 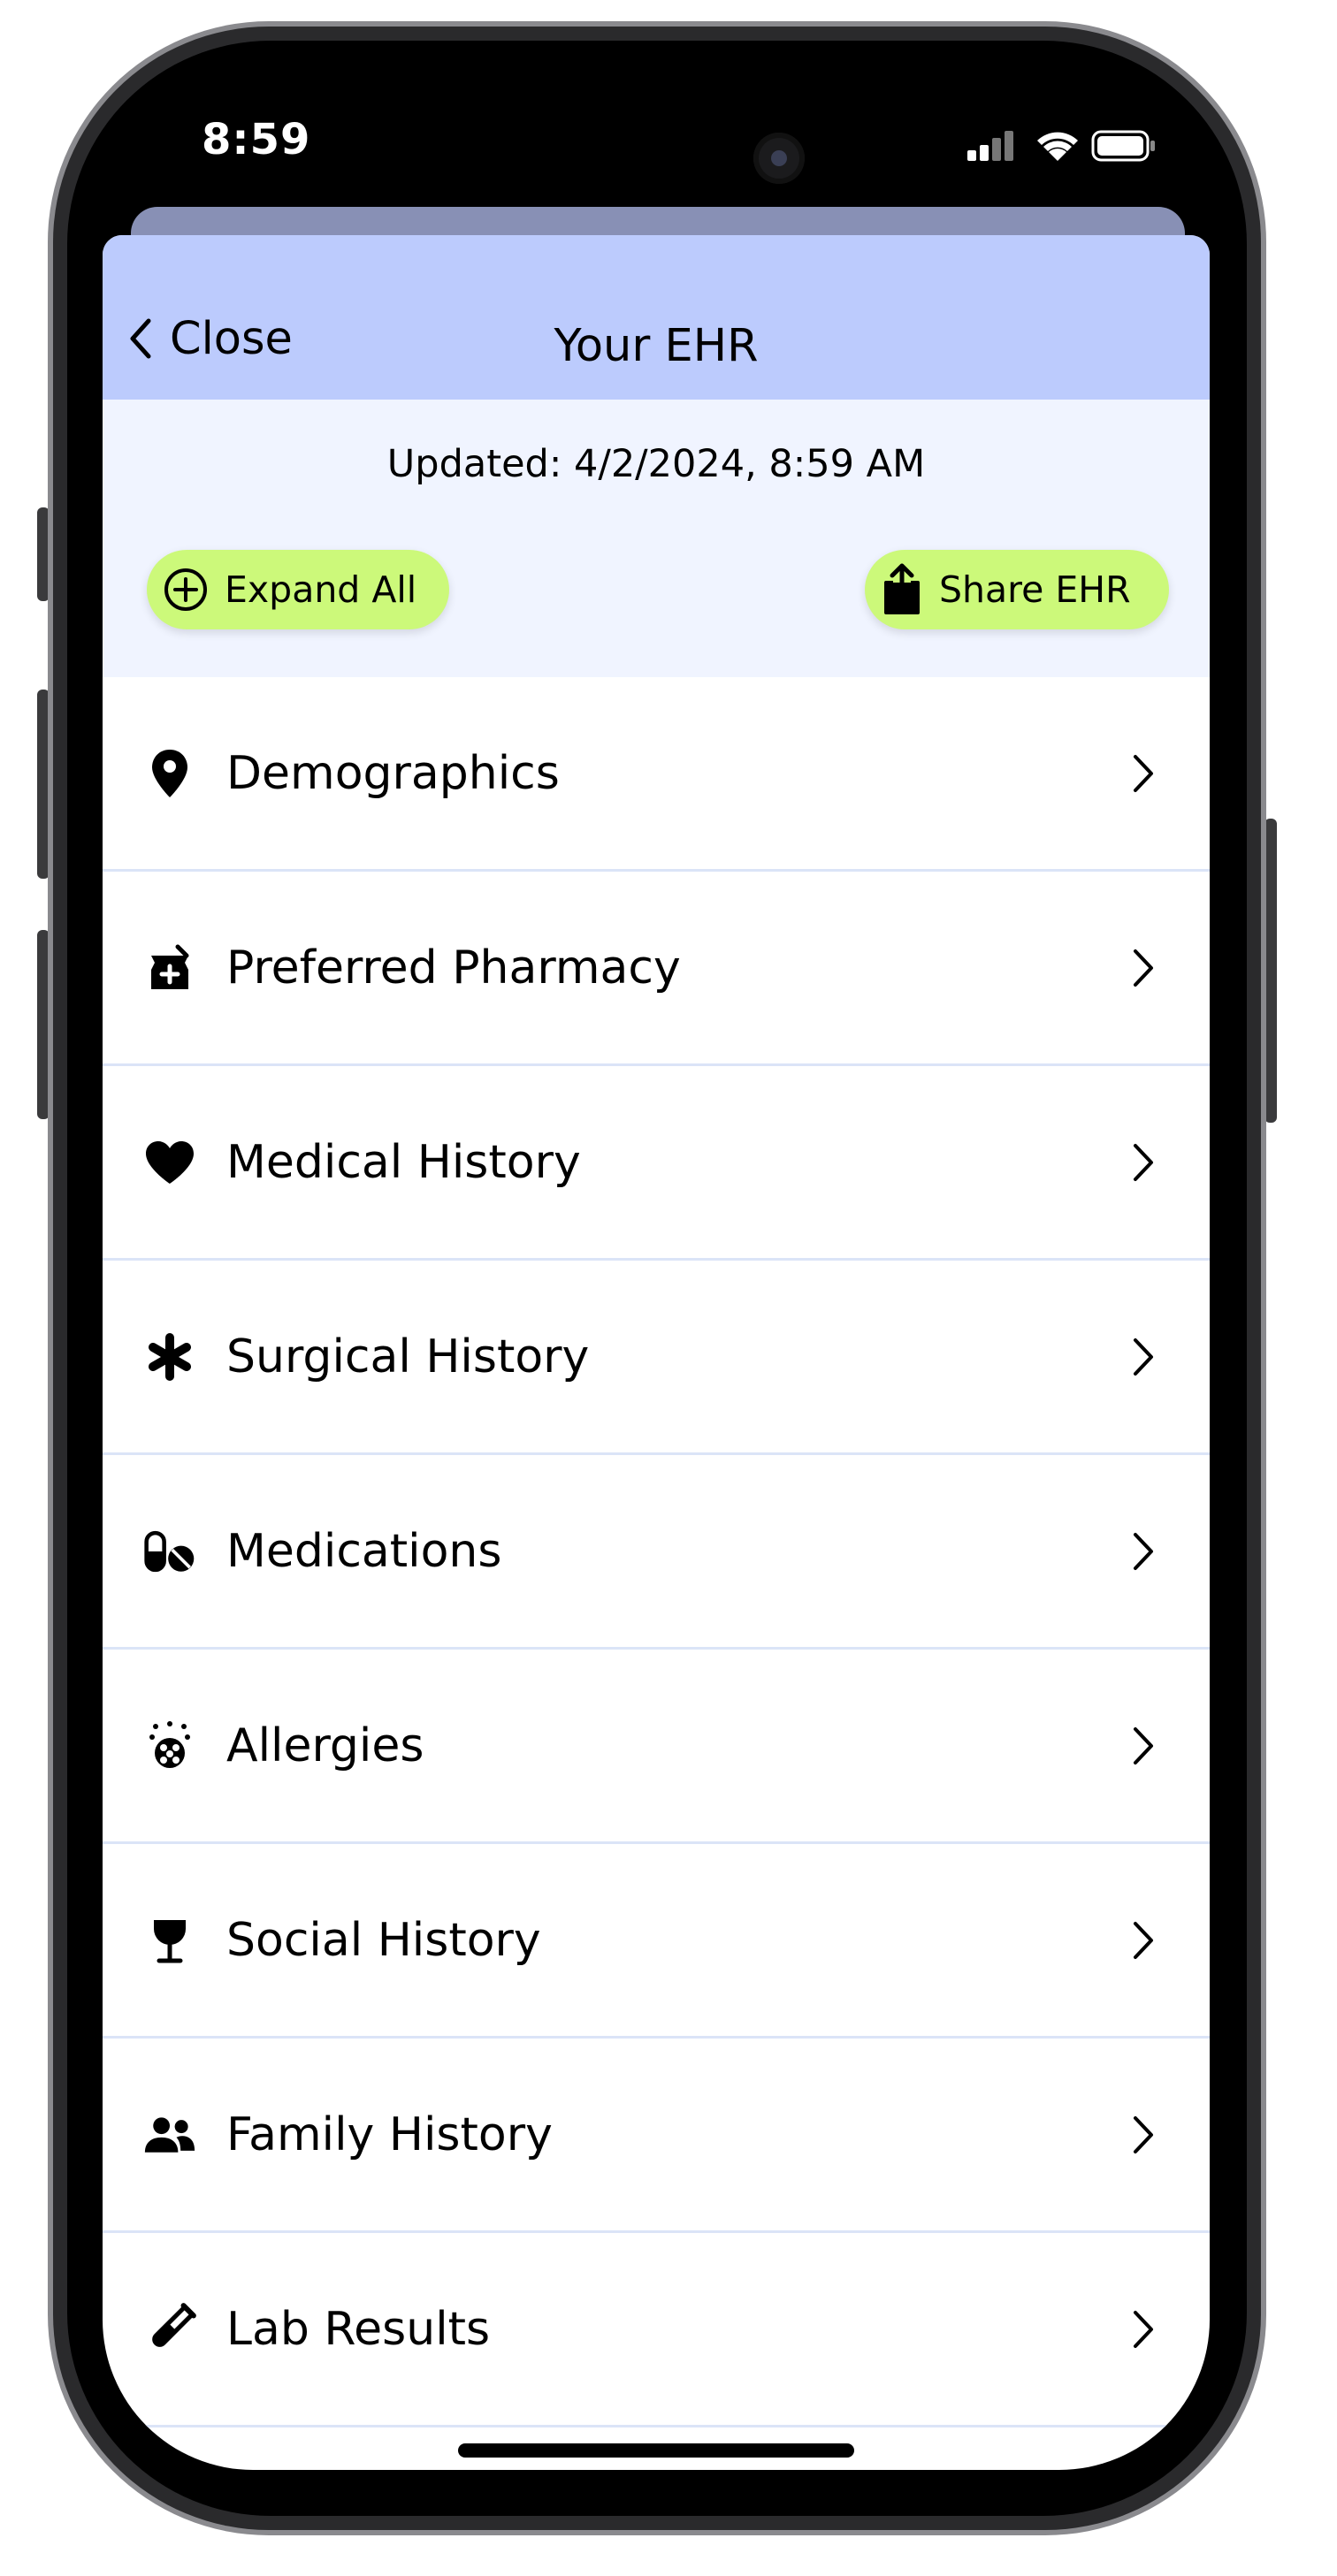 I want to click on cellular-signal-icon, so click(x=990, y=146).